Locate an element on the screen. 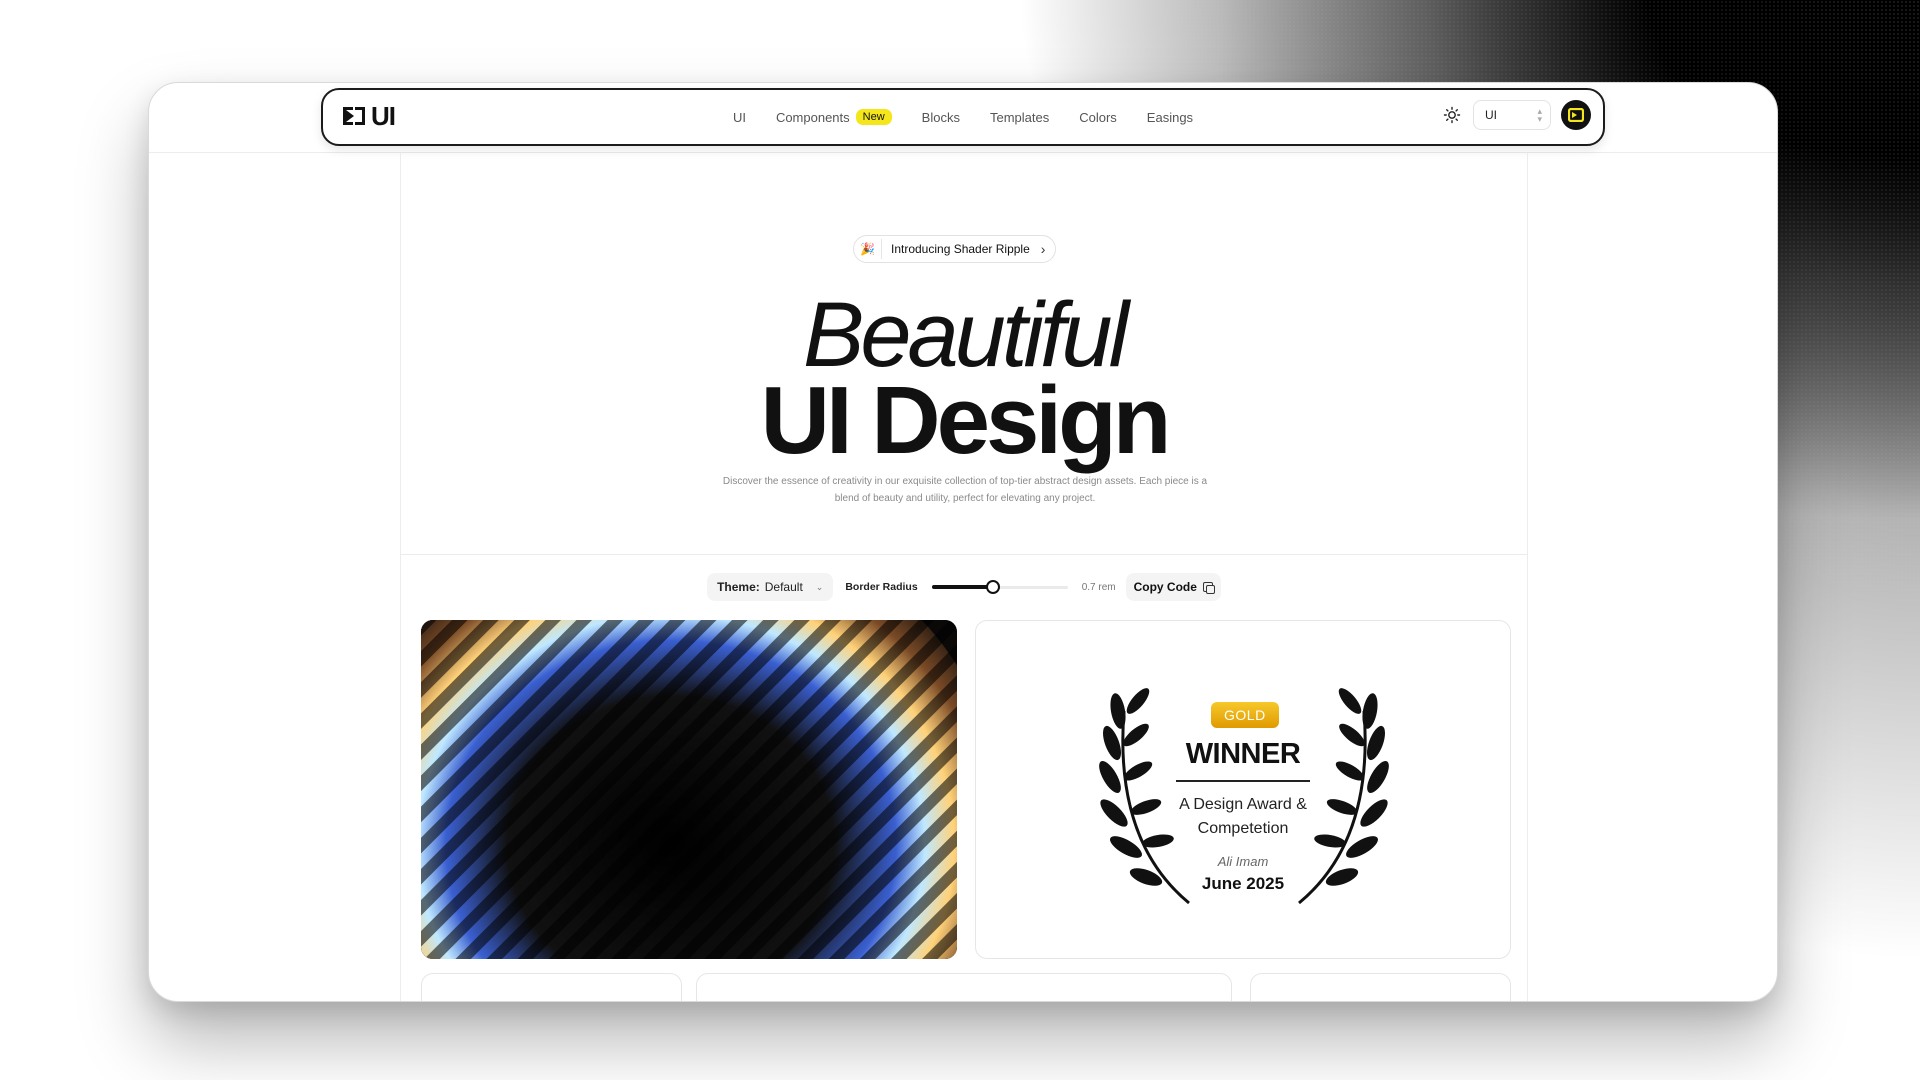  nav-item-label: Templates is located at coordinates (1019, 117).